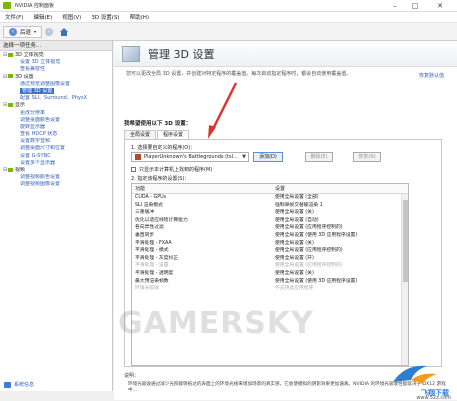 This screenshot has width=457, height=401. I want to click on feature-cell: 垂直同步, so click(145, 235).